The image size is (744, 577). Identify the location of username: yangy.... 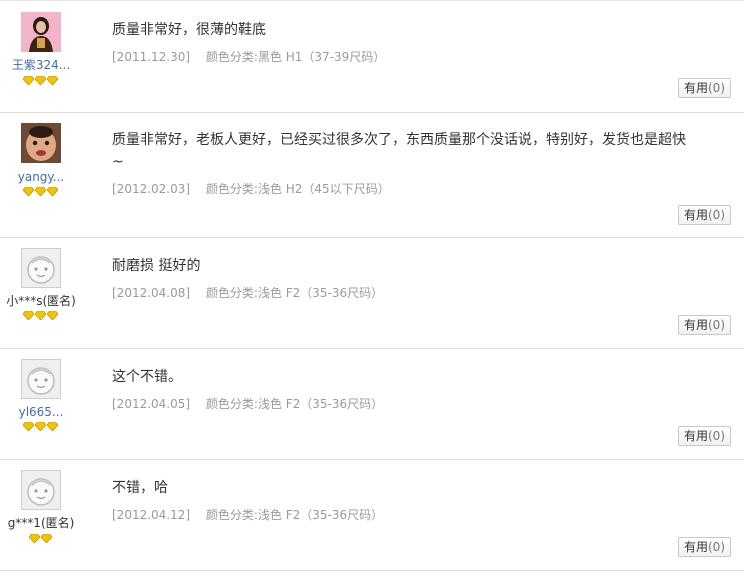
(41, 177).